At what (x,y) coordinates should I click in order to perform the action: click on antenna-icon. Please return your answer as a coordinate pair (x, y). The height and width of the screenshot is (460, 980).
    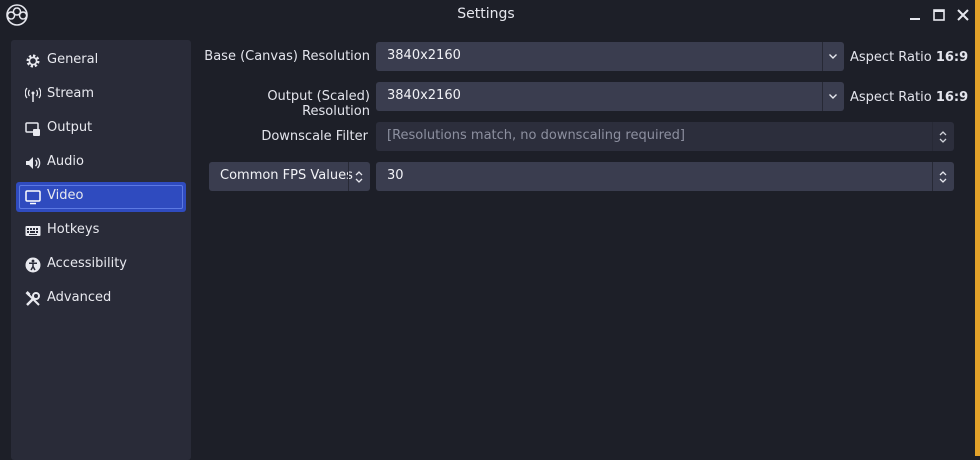
    Looking at the image, I should click on (33, 94).